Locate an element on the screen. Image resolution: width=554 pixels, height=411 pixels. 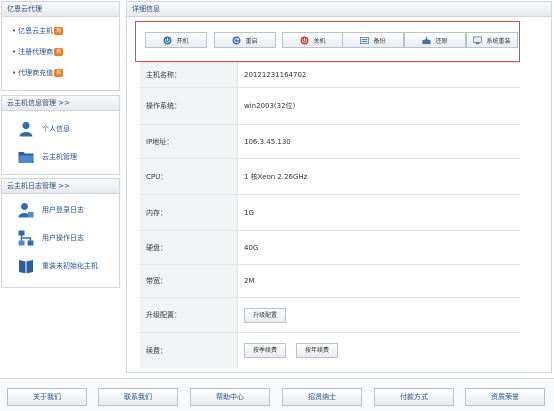
agency-panel-title: 亿恩云代理 is located at coordinates (60, 9).